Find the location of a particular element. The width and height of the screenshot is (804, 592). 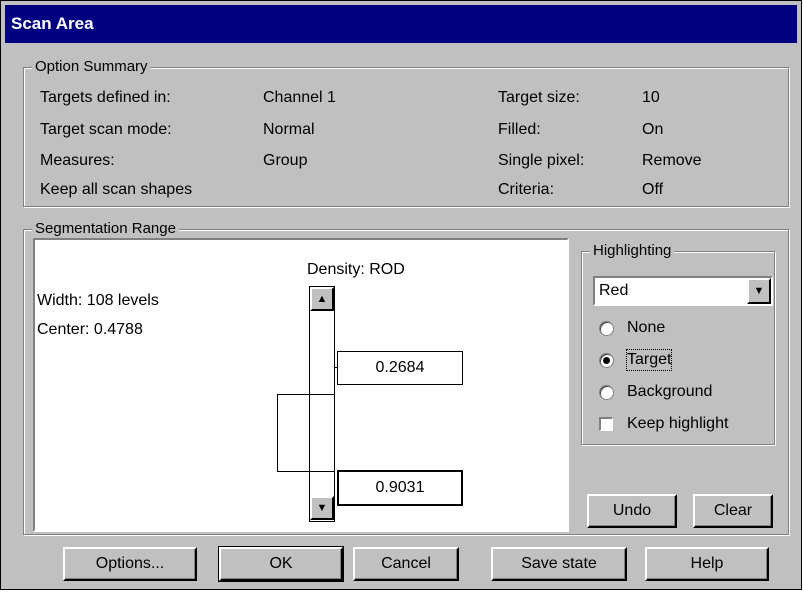

summary-value-single-pixel: Remove is located at coordinates (672, 160).